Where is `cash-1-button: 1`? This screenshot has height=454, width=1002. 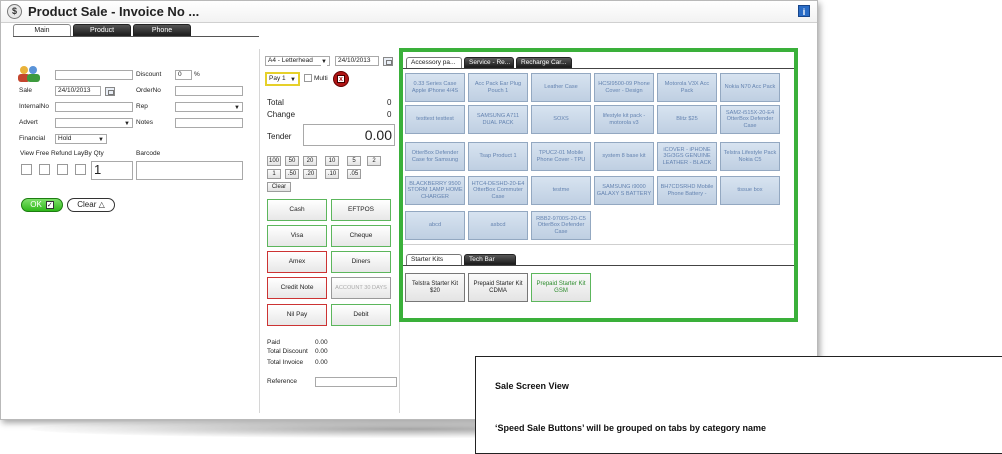 cash-1-button: 1 is located at coordinates (274, 174).